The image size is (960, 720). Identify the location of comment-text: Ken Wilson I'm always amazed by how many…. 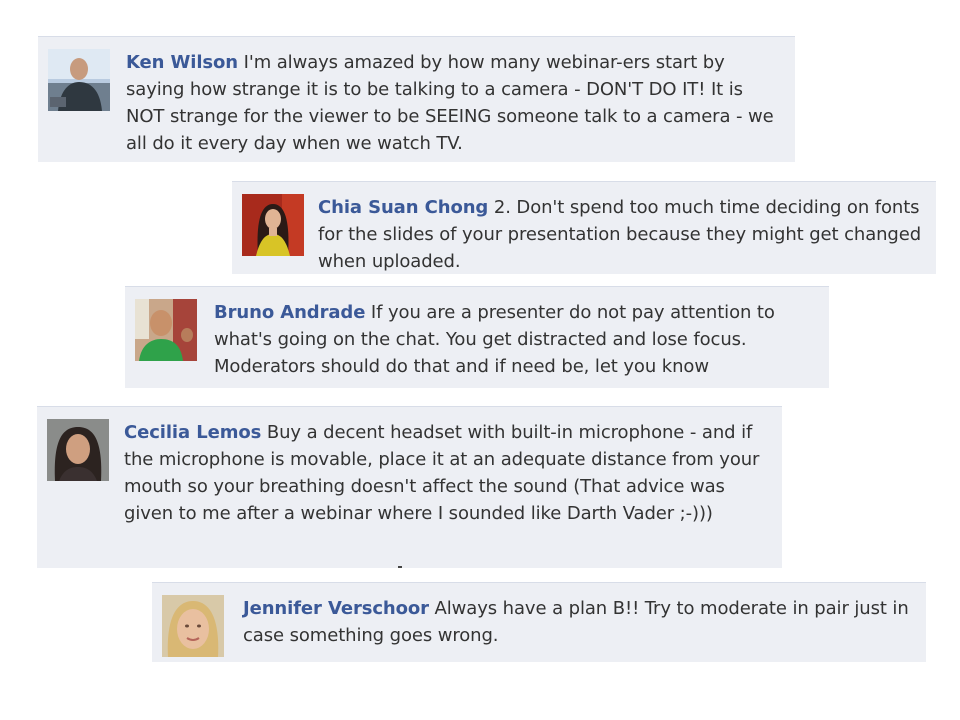
(454, 103).